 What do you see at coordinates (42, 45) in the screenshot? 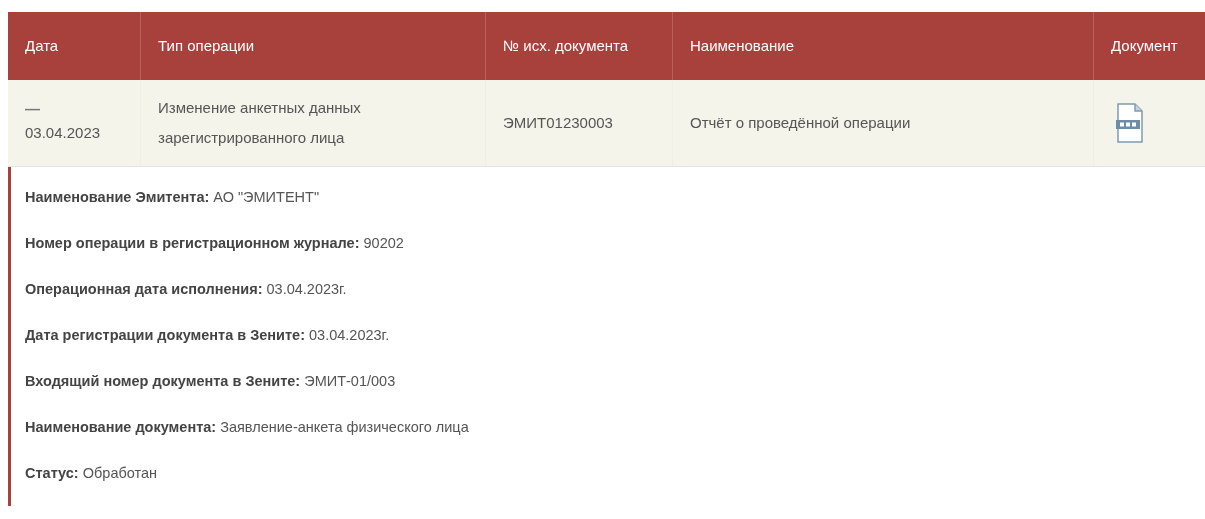
I see `column-header: Дата` at bounding box center [42, 45].